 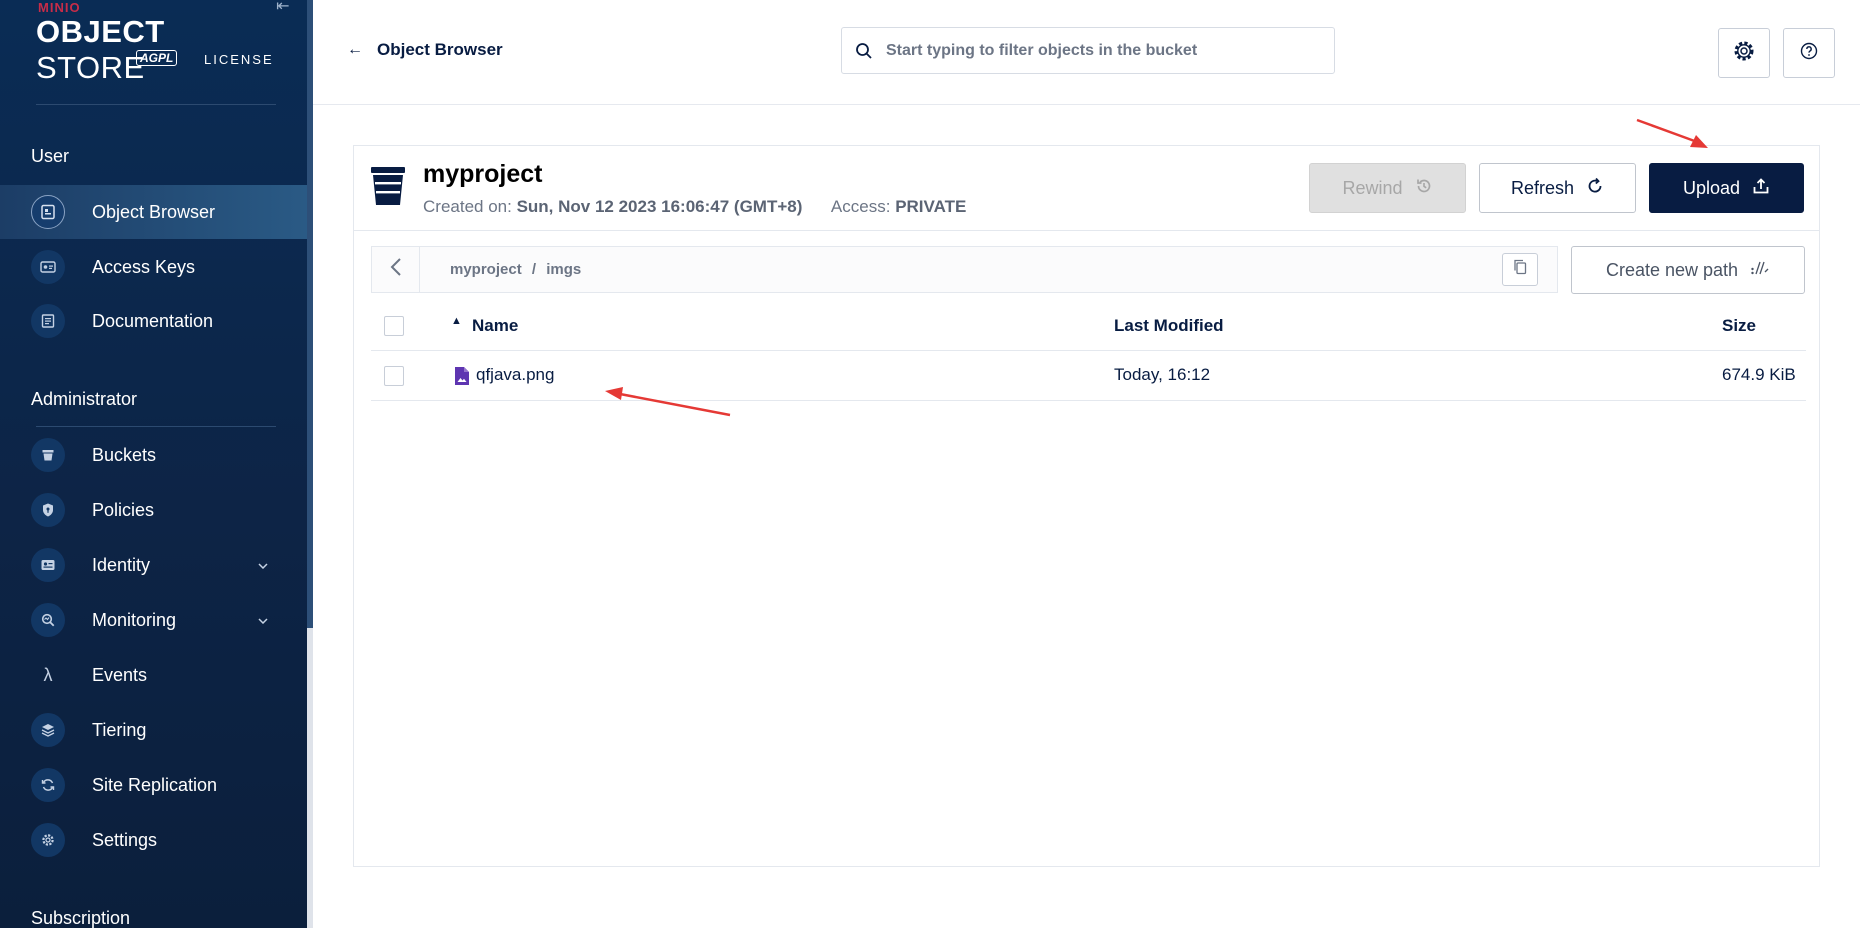 What do you see at coordinates (1759, 374) in the screenshot?
I see `file-size: 674.9 KiB` at bounding box center [1759, 374].